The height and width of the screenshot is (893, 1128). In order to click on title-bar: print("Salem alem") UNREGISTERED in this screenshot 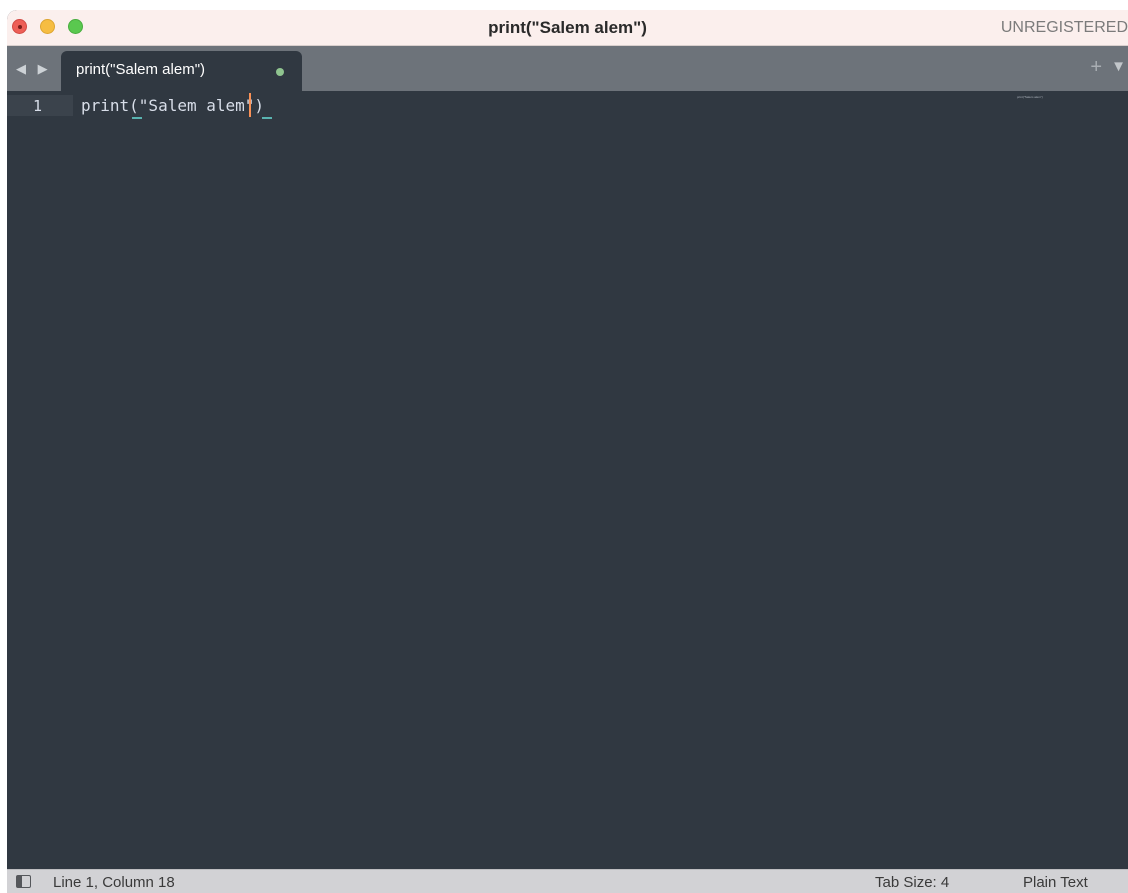, I will do `click(567, 28)`.